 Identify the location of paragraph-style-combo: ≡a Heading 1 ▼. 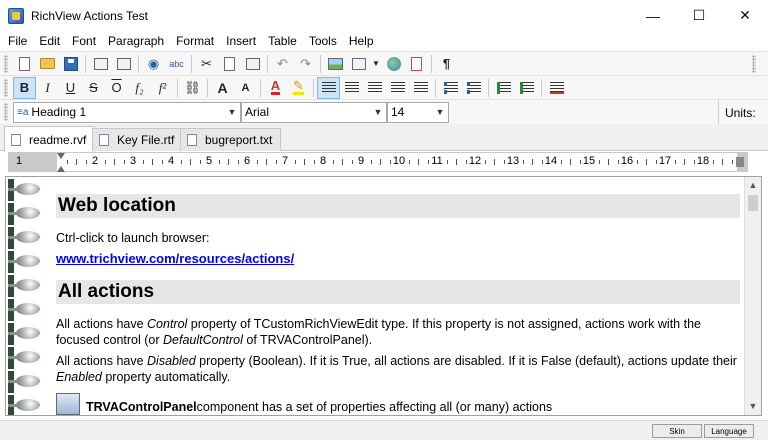
(127, 112).